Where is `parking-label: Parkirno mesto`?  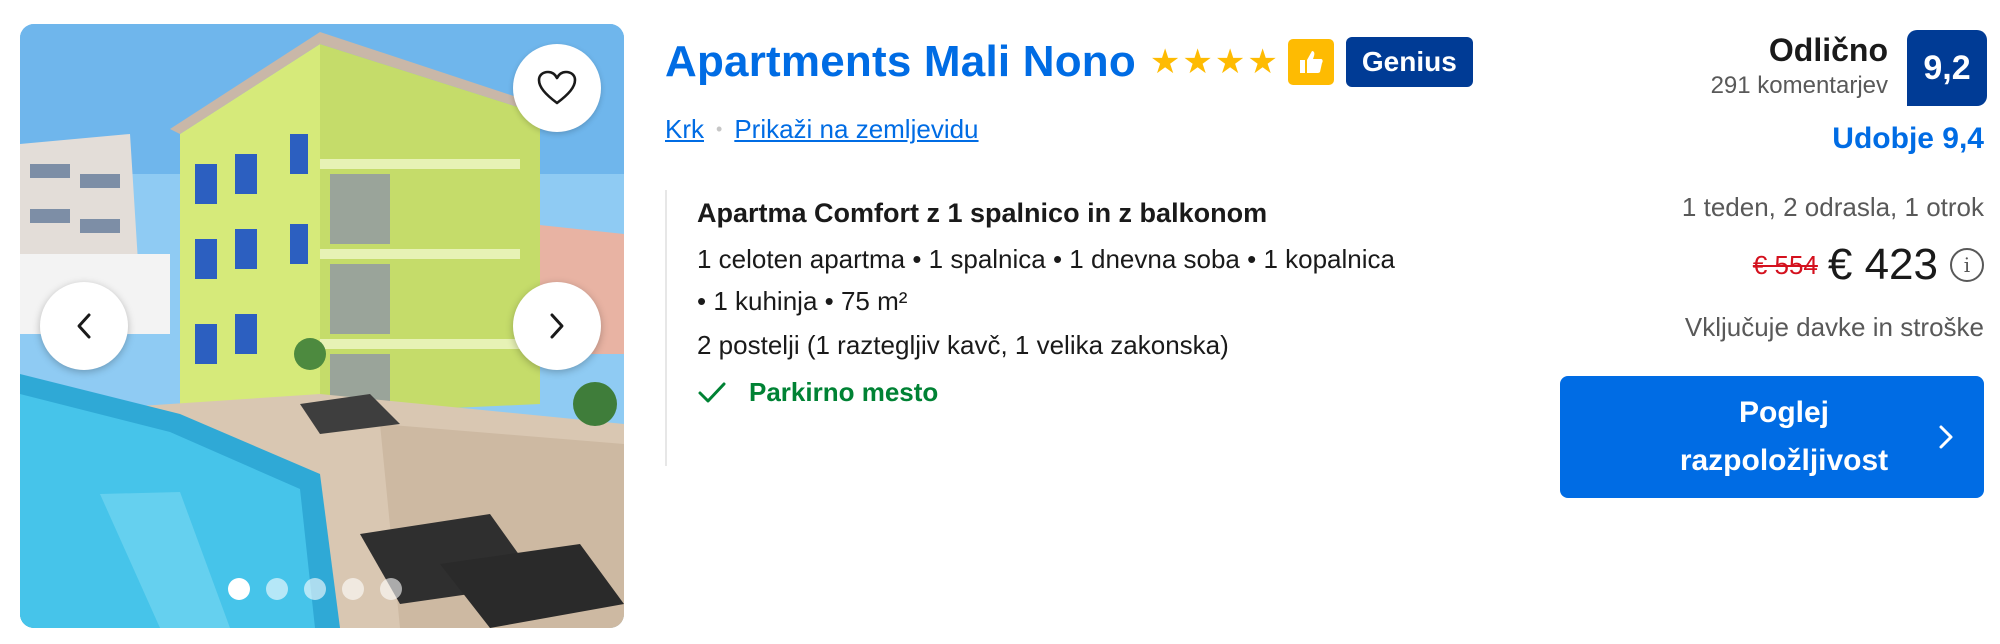
parking-label: Parkirno mesto is located at coordinates (844, 392).